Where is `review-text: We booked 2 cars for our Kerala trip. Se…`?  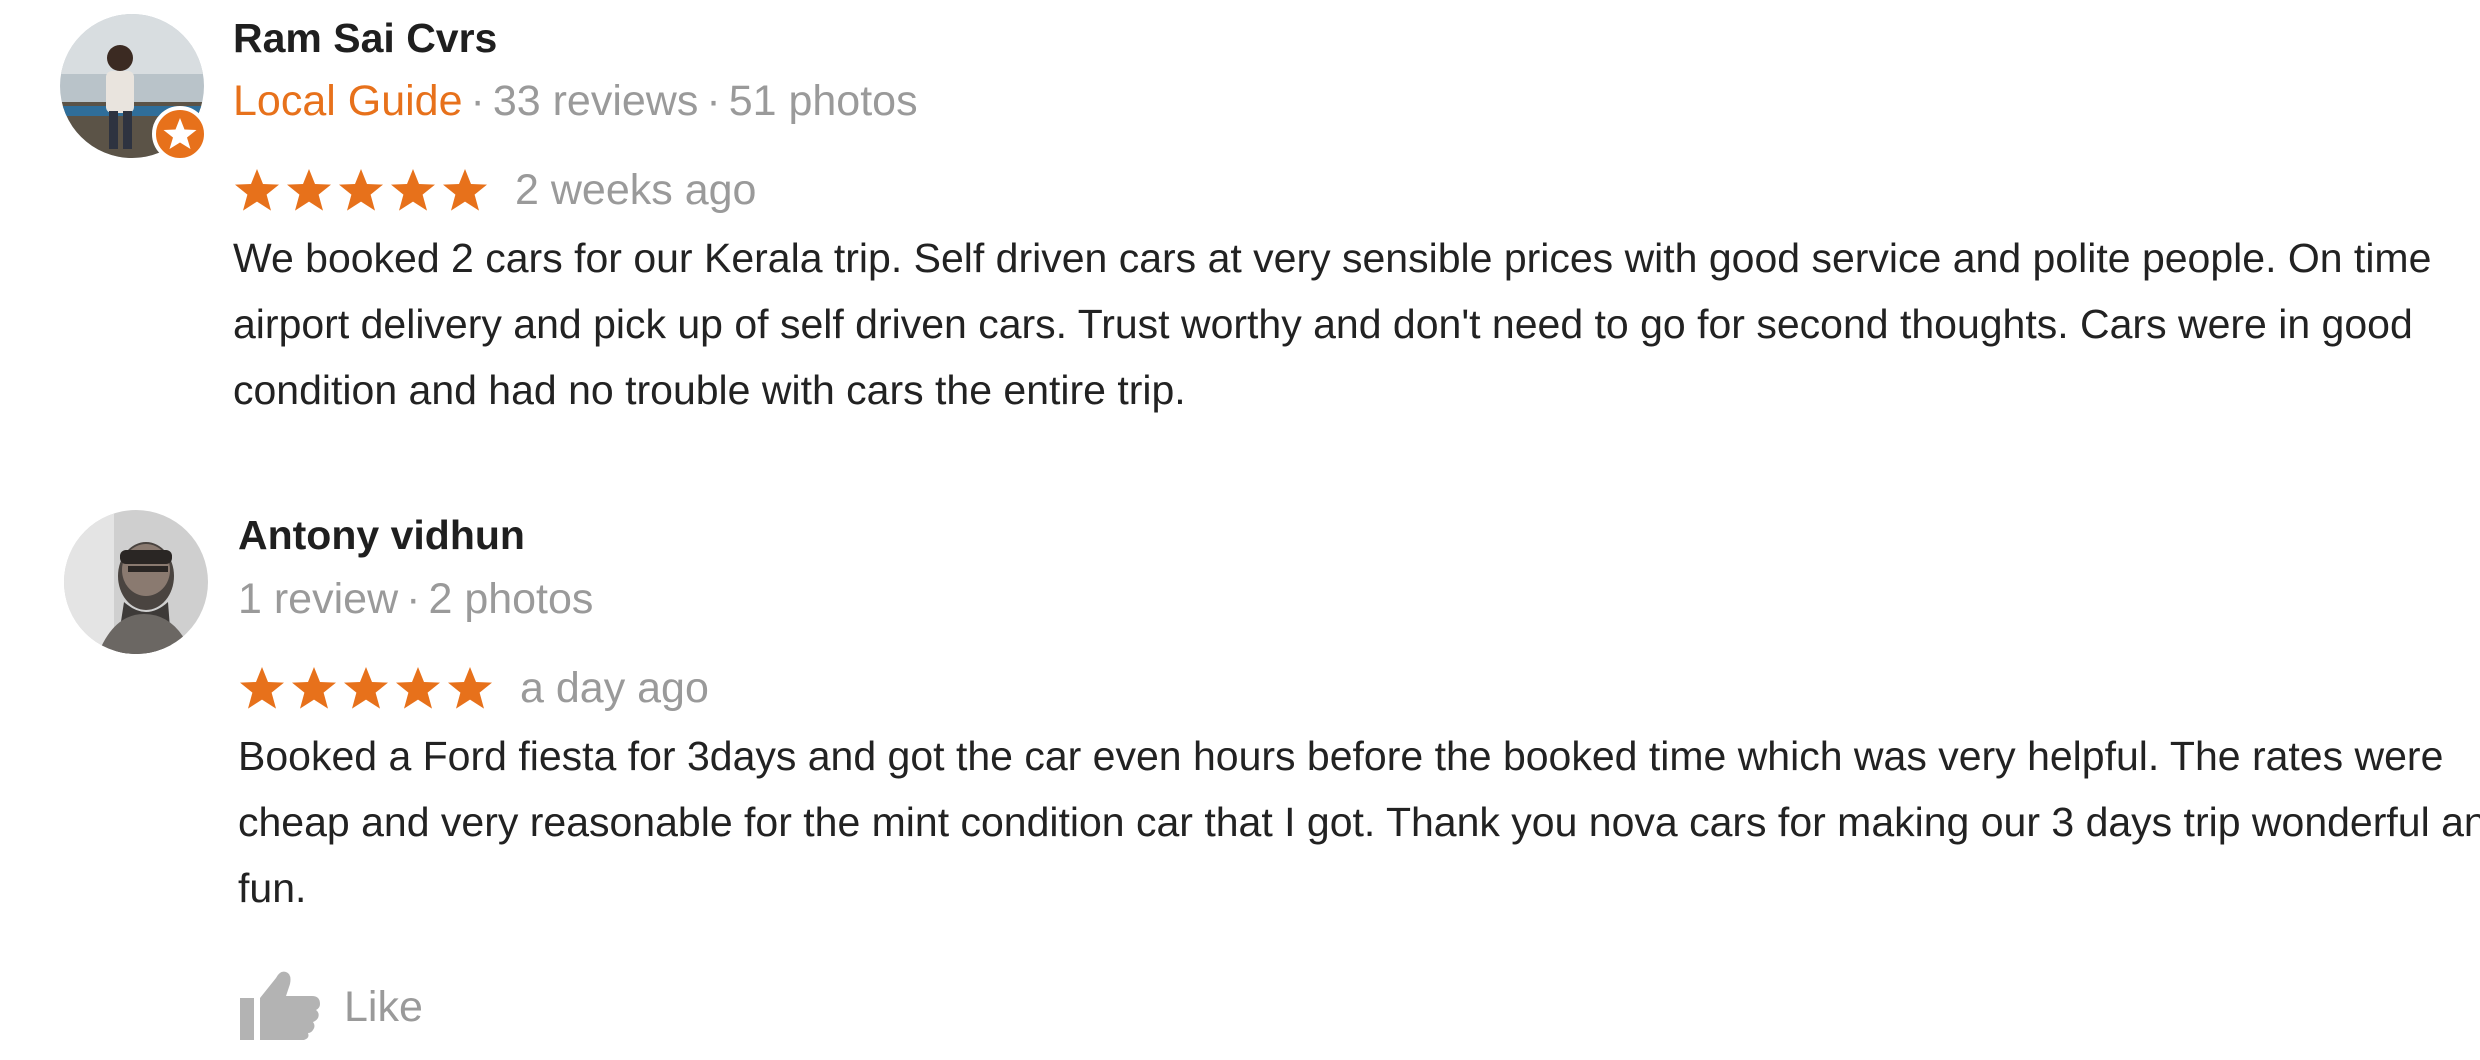
review-text: We booked 2 cars for our Kerala trip. Se… is located at coordinates (1332, 324).